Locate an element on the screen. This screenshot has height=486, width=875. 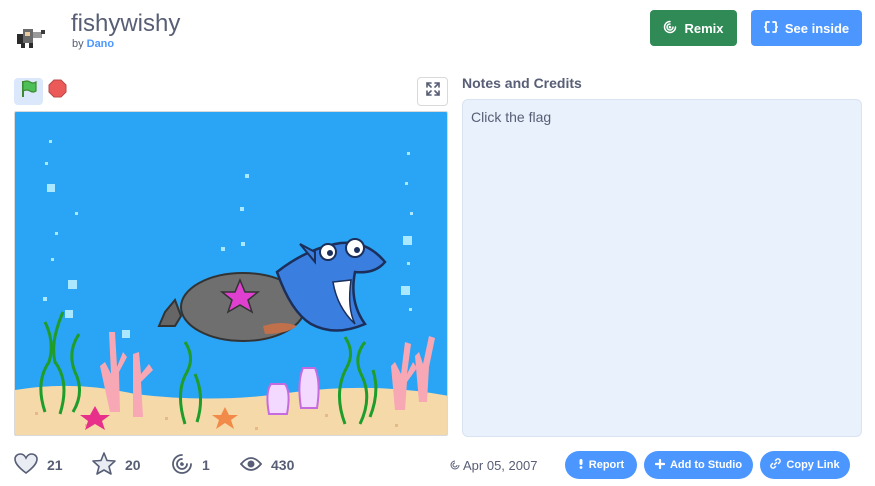
see-inside-button: See inside is located at coordinates (806, 28).